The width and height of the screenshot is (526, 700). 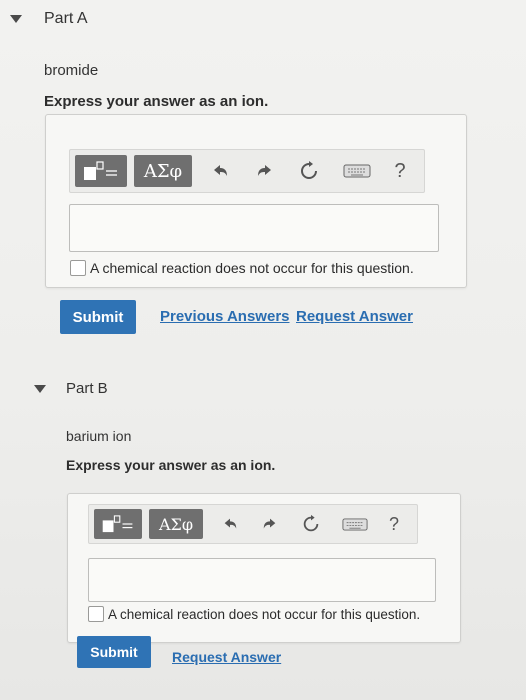 What do you see at coordinates (78, 268) in the screenshot?
I see `part-a-no-reaction-checkbox` at bounding box center [78, 268].